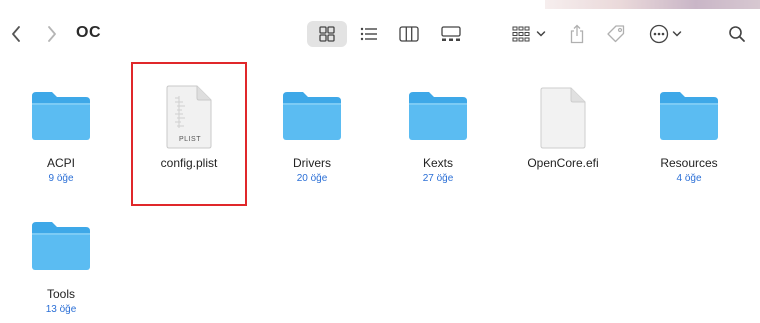 The height and width of the screenshot is (323, 760). I want to click on chevron-left-icon, so click(16, 34).